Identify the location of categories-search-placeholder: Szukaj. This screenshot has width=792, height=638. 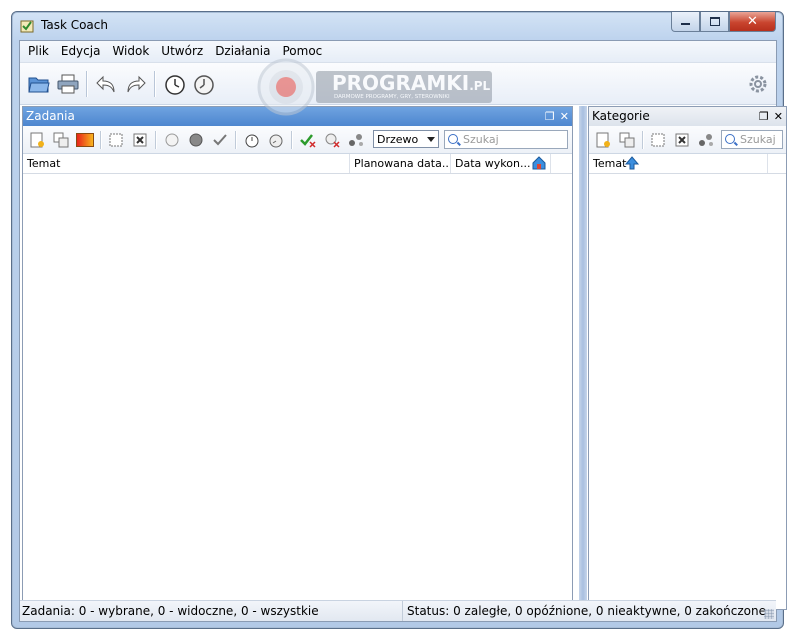
(758, 139).